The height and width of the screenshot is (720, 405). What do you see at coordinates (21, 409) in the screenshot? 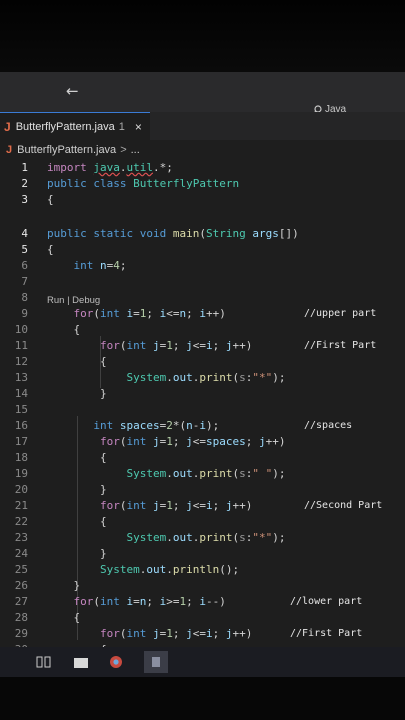
I see `line-number: 15` at bounding box center [21, 409].